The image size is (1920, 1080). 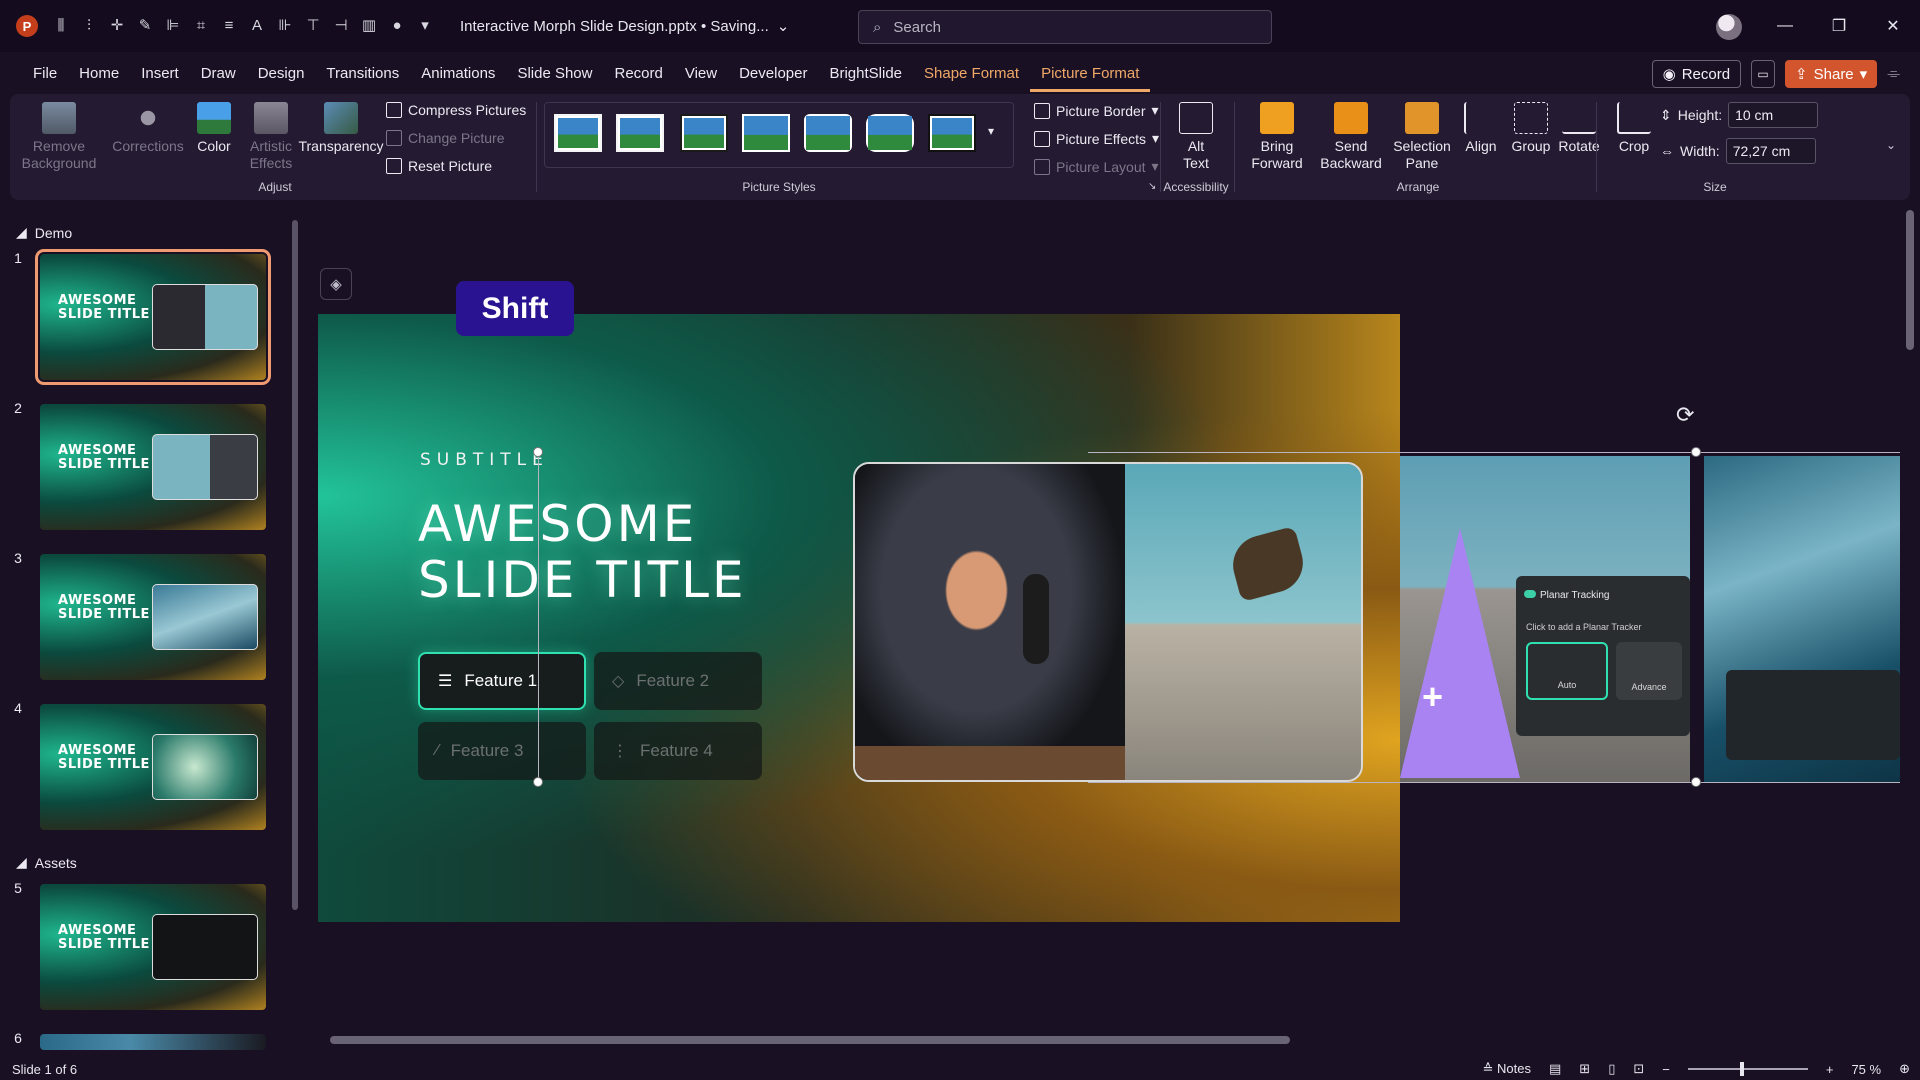 What do you see at coordinates (229, 26) in the screenshot?
I see `qat-lines-icon: ≡` at bounding box center [229, 26].